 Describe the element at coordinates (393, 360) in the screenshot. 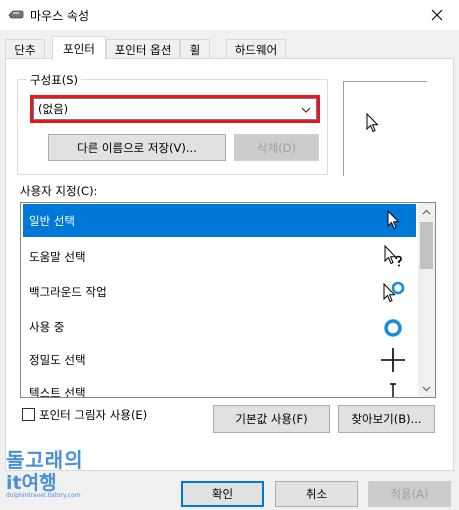

I see `precision-cursor-icon` at that location.